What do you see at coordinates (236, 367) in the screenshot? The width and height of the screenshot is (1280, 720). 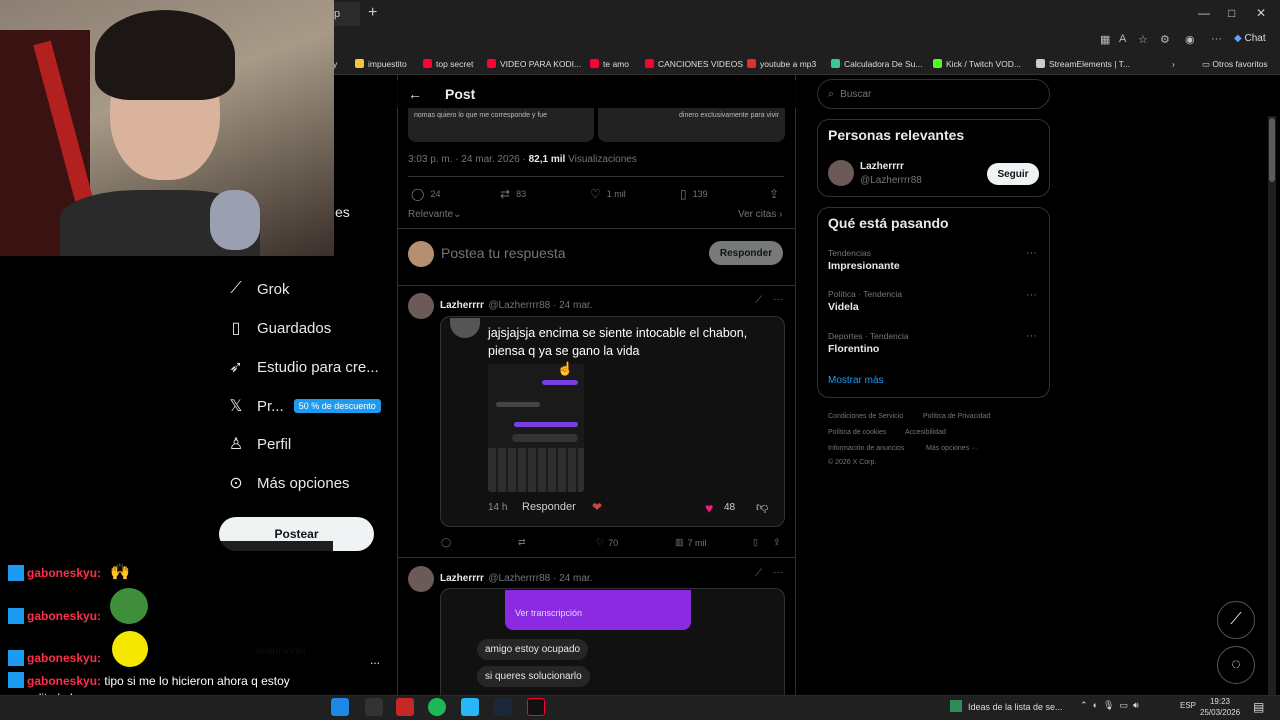 I see `rocket-icon: ➶` at bounding box center [236, 367].